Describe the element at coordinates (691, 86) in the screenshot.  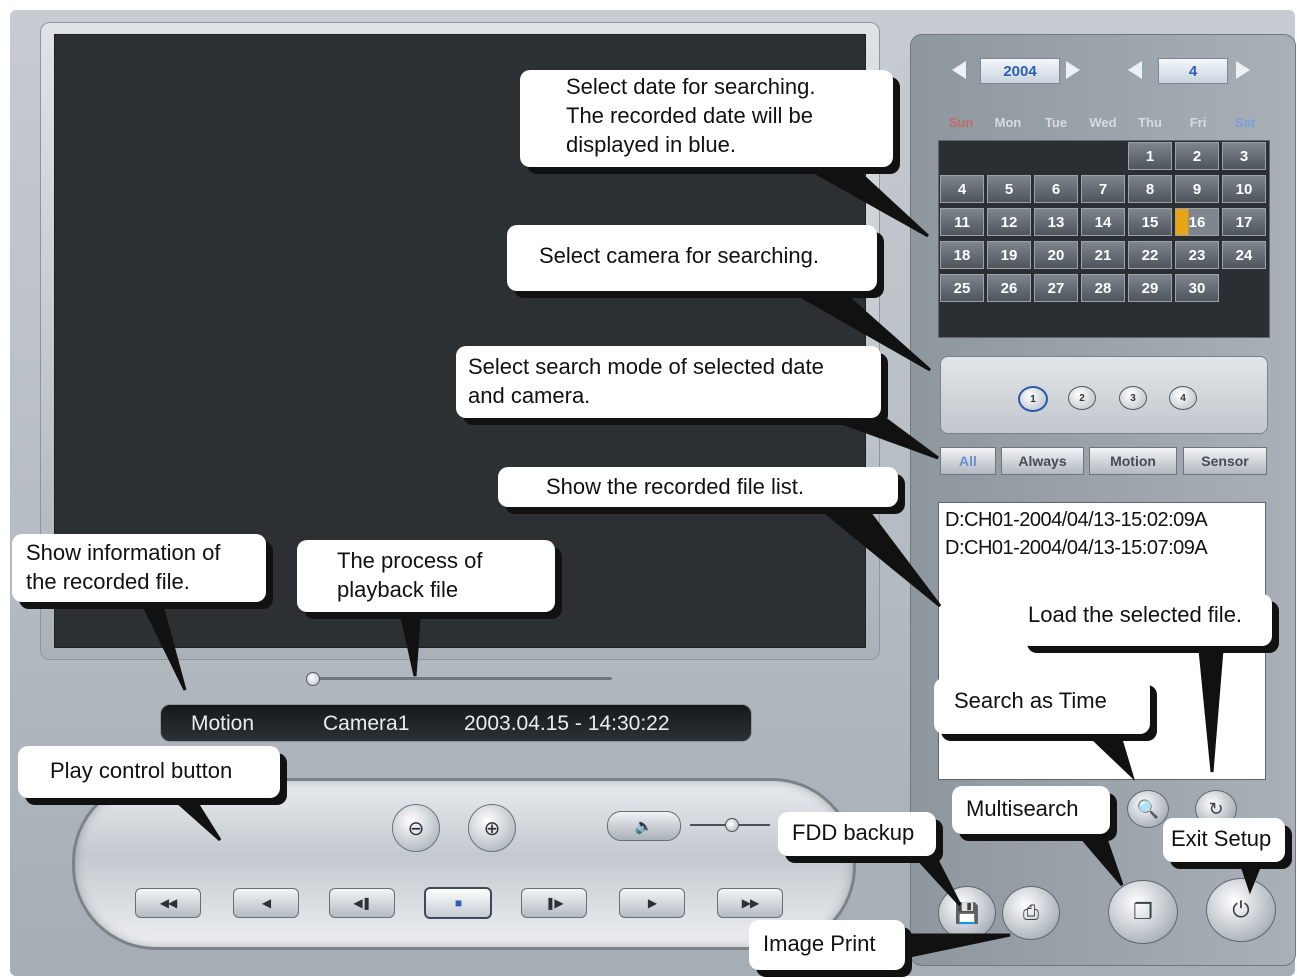
I see `callout-line: Select date for searching.` at that location.